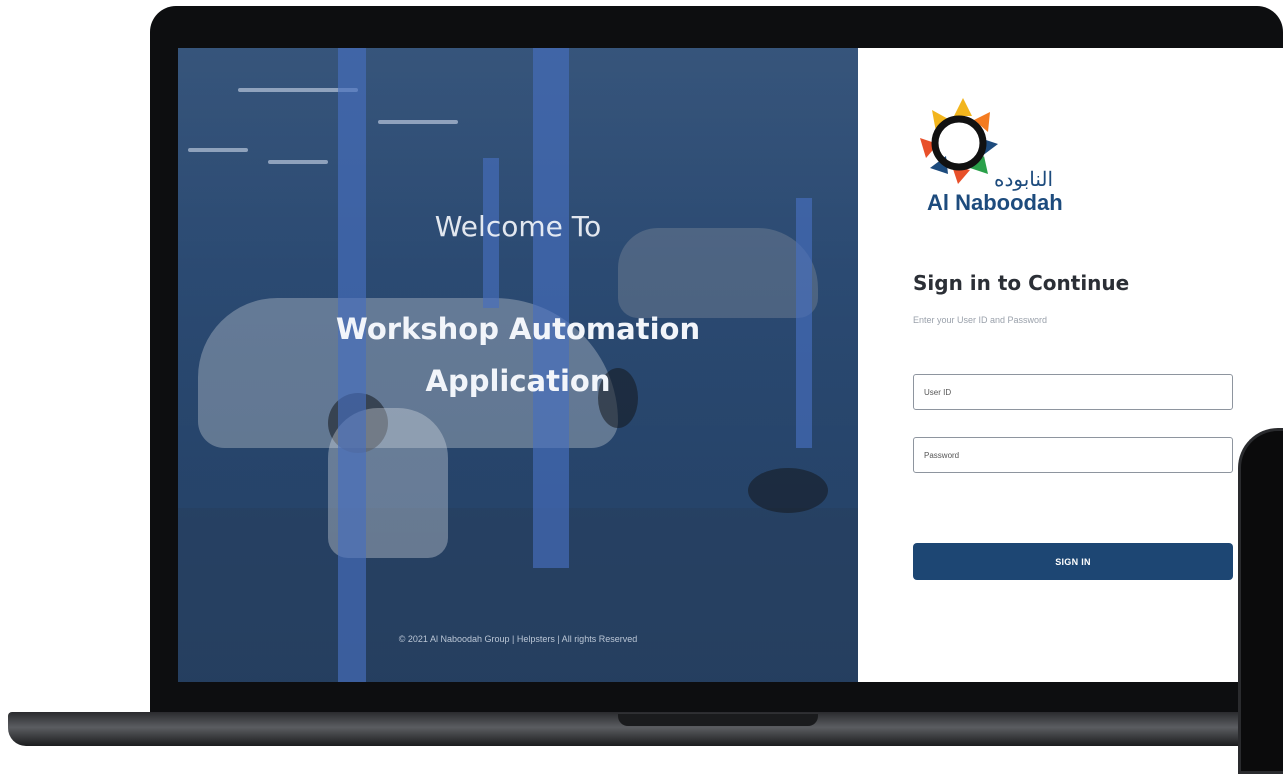 This screenshot has height=774, width=1283. Describe the element at coordinates (1073, 455) in the screenshot. I see `password-input` at that location.